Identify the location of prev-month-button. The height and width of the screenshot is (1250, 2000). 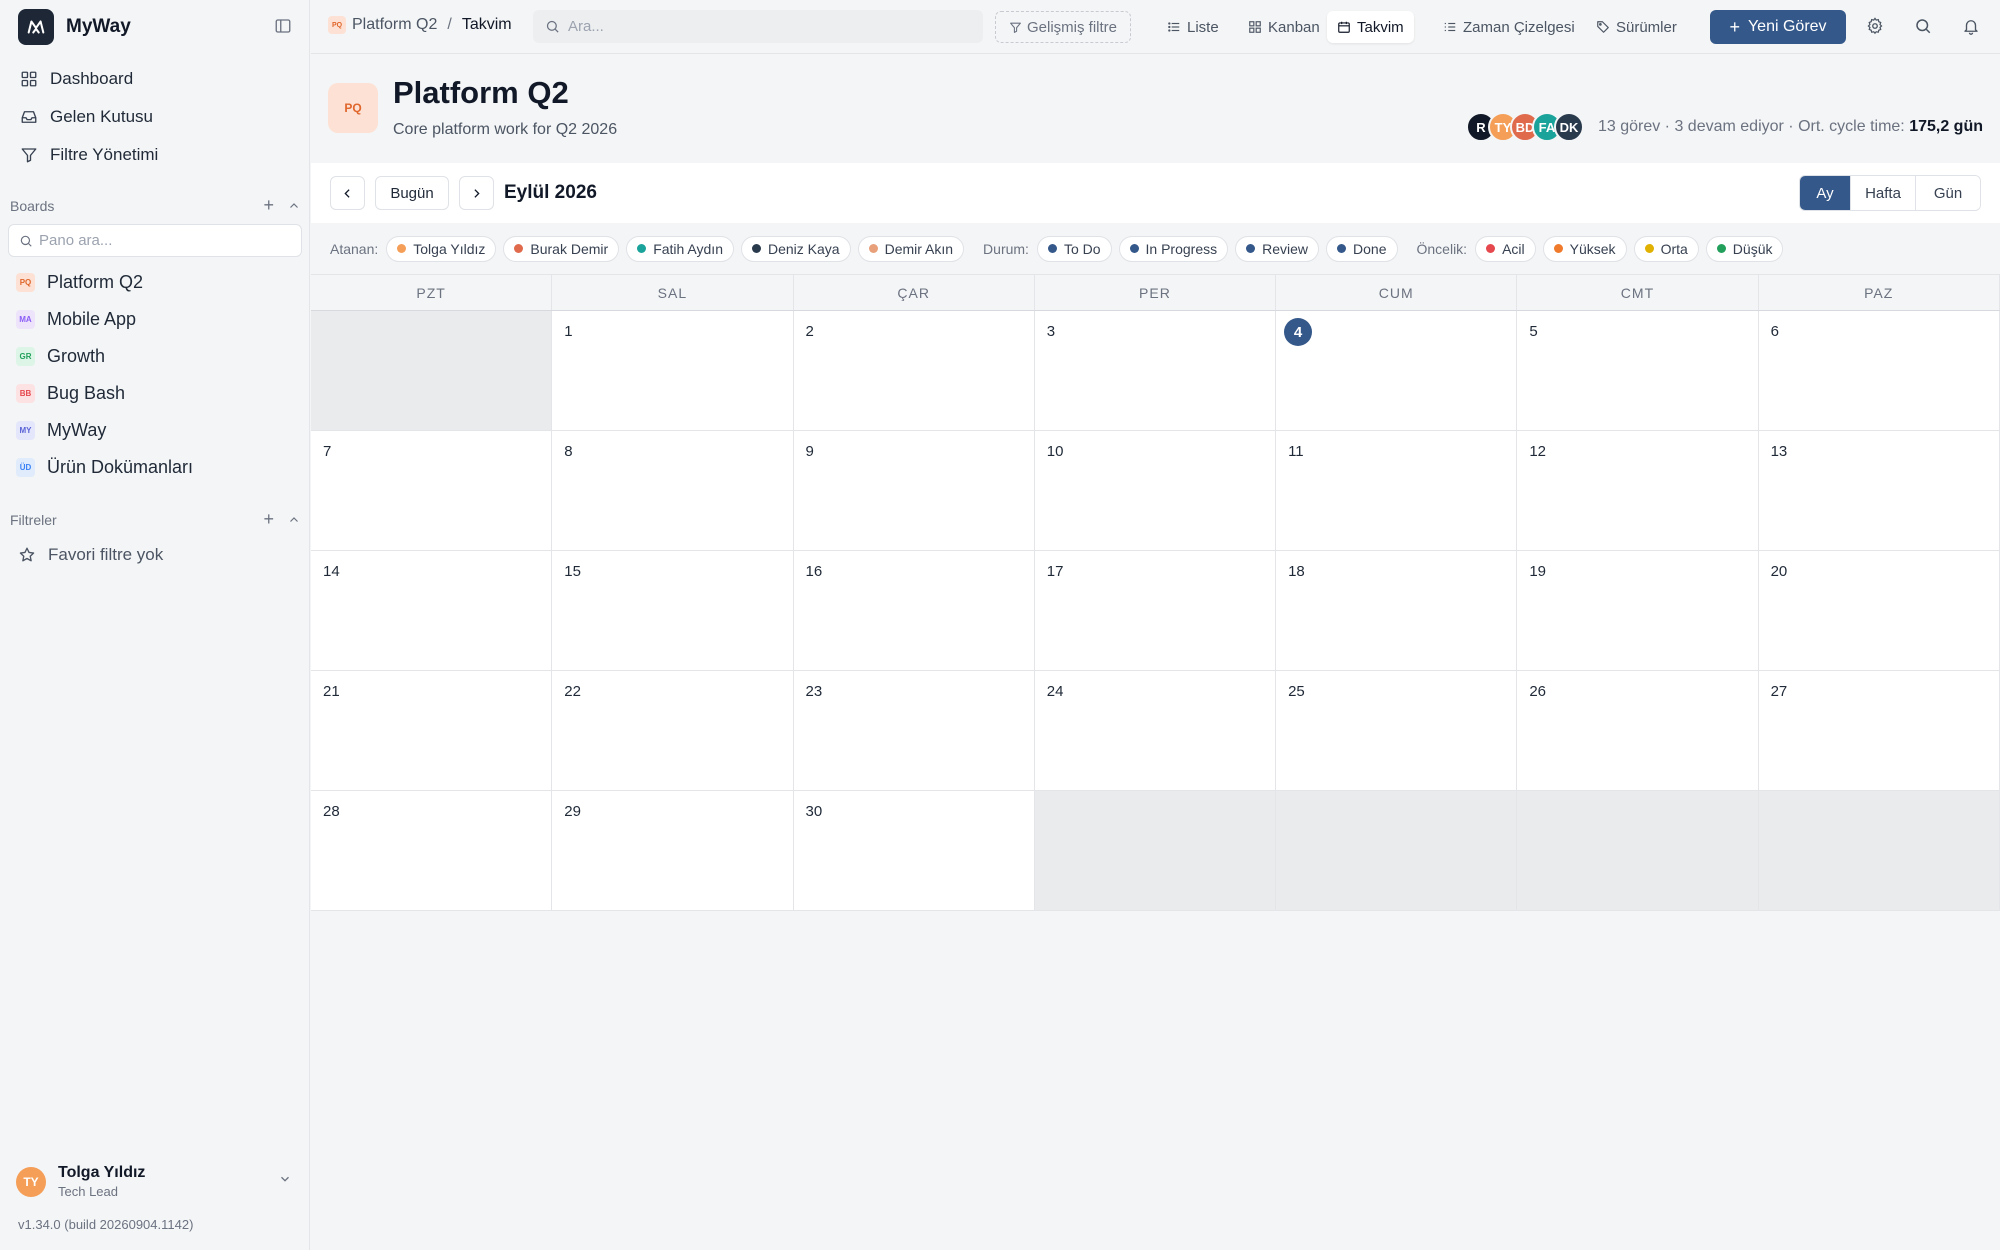
(347, 193).